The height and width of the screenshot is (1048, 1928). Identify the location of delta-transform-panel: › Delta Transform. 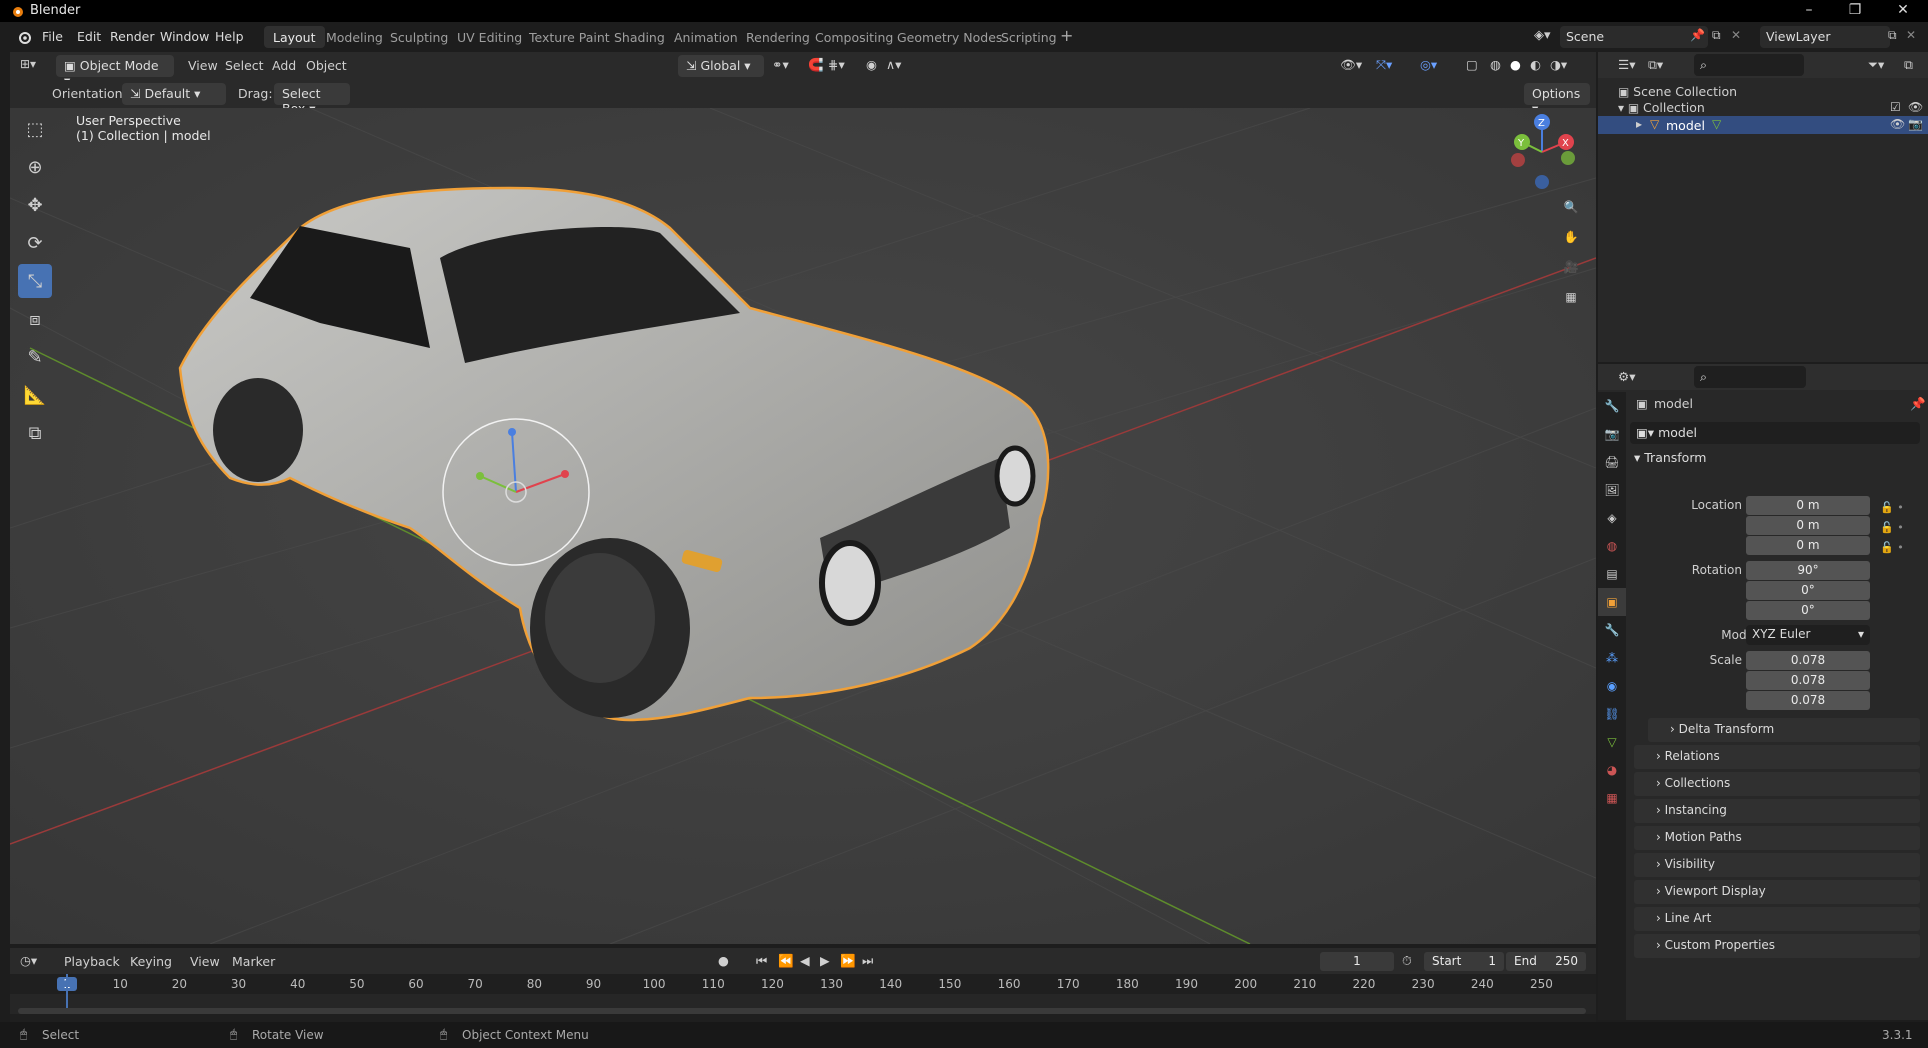
(1784, 730).